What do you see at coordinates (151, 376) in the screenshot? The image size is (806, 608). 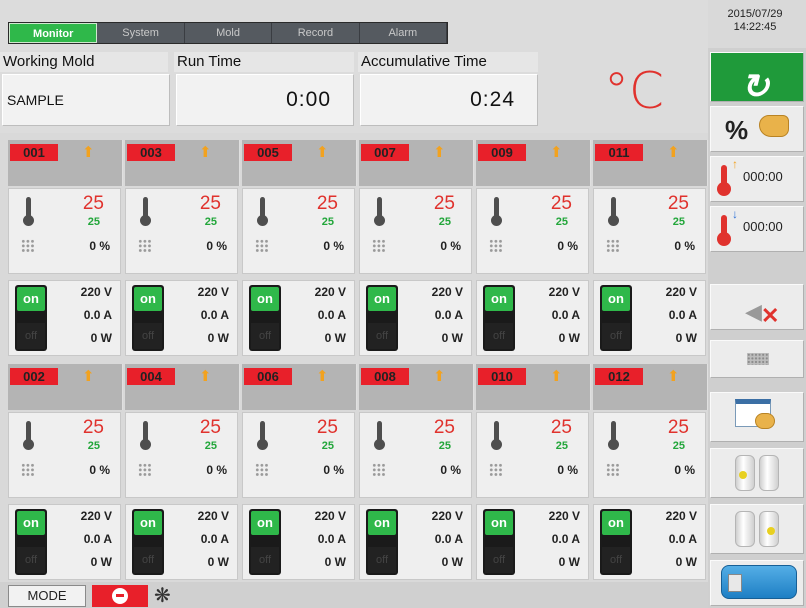 I see `zone-id: 004` at bounding box center [151, 376].